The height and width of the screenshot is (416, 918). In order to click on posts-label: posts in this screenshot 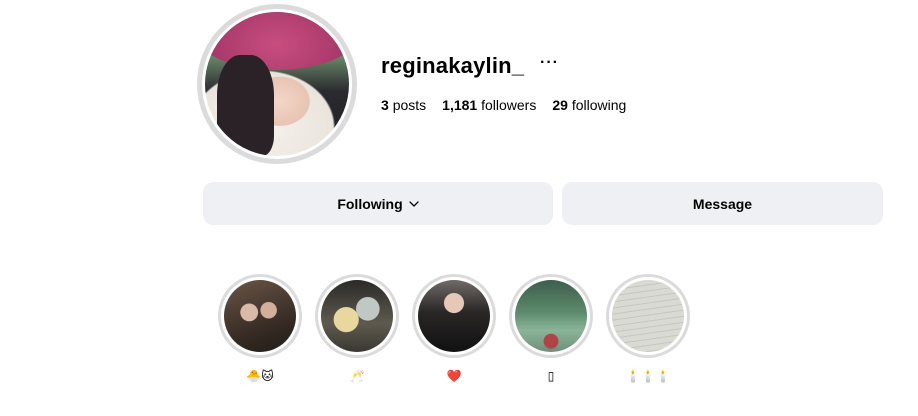, I will do `click(409, 105)`.